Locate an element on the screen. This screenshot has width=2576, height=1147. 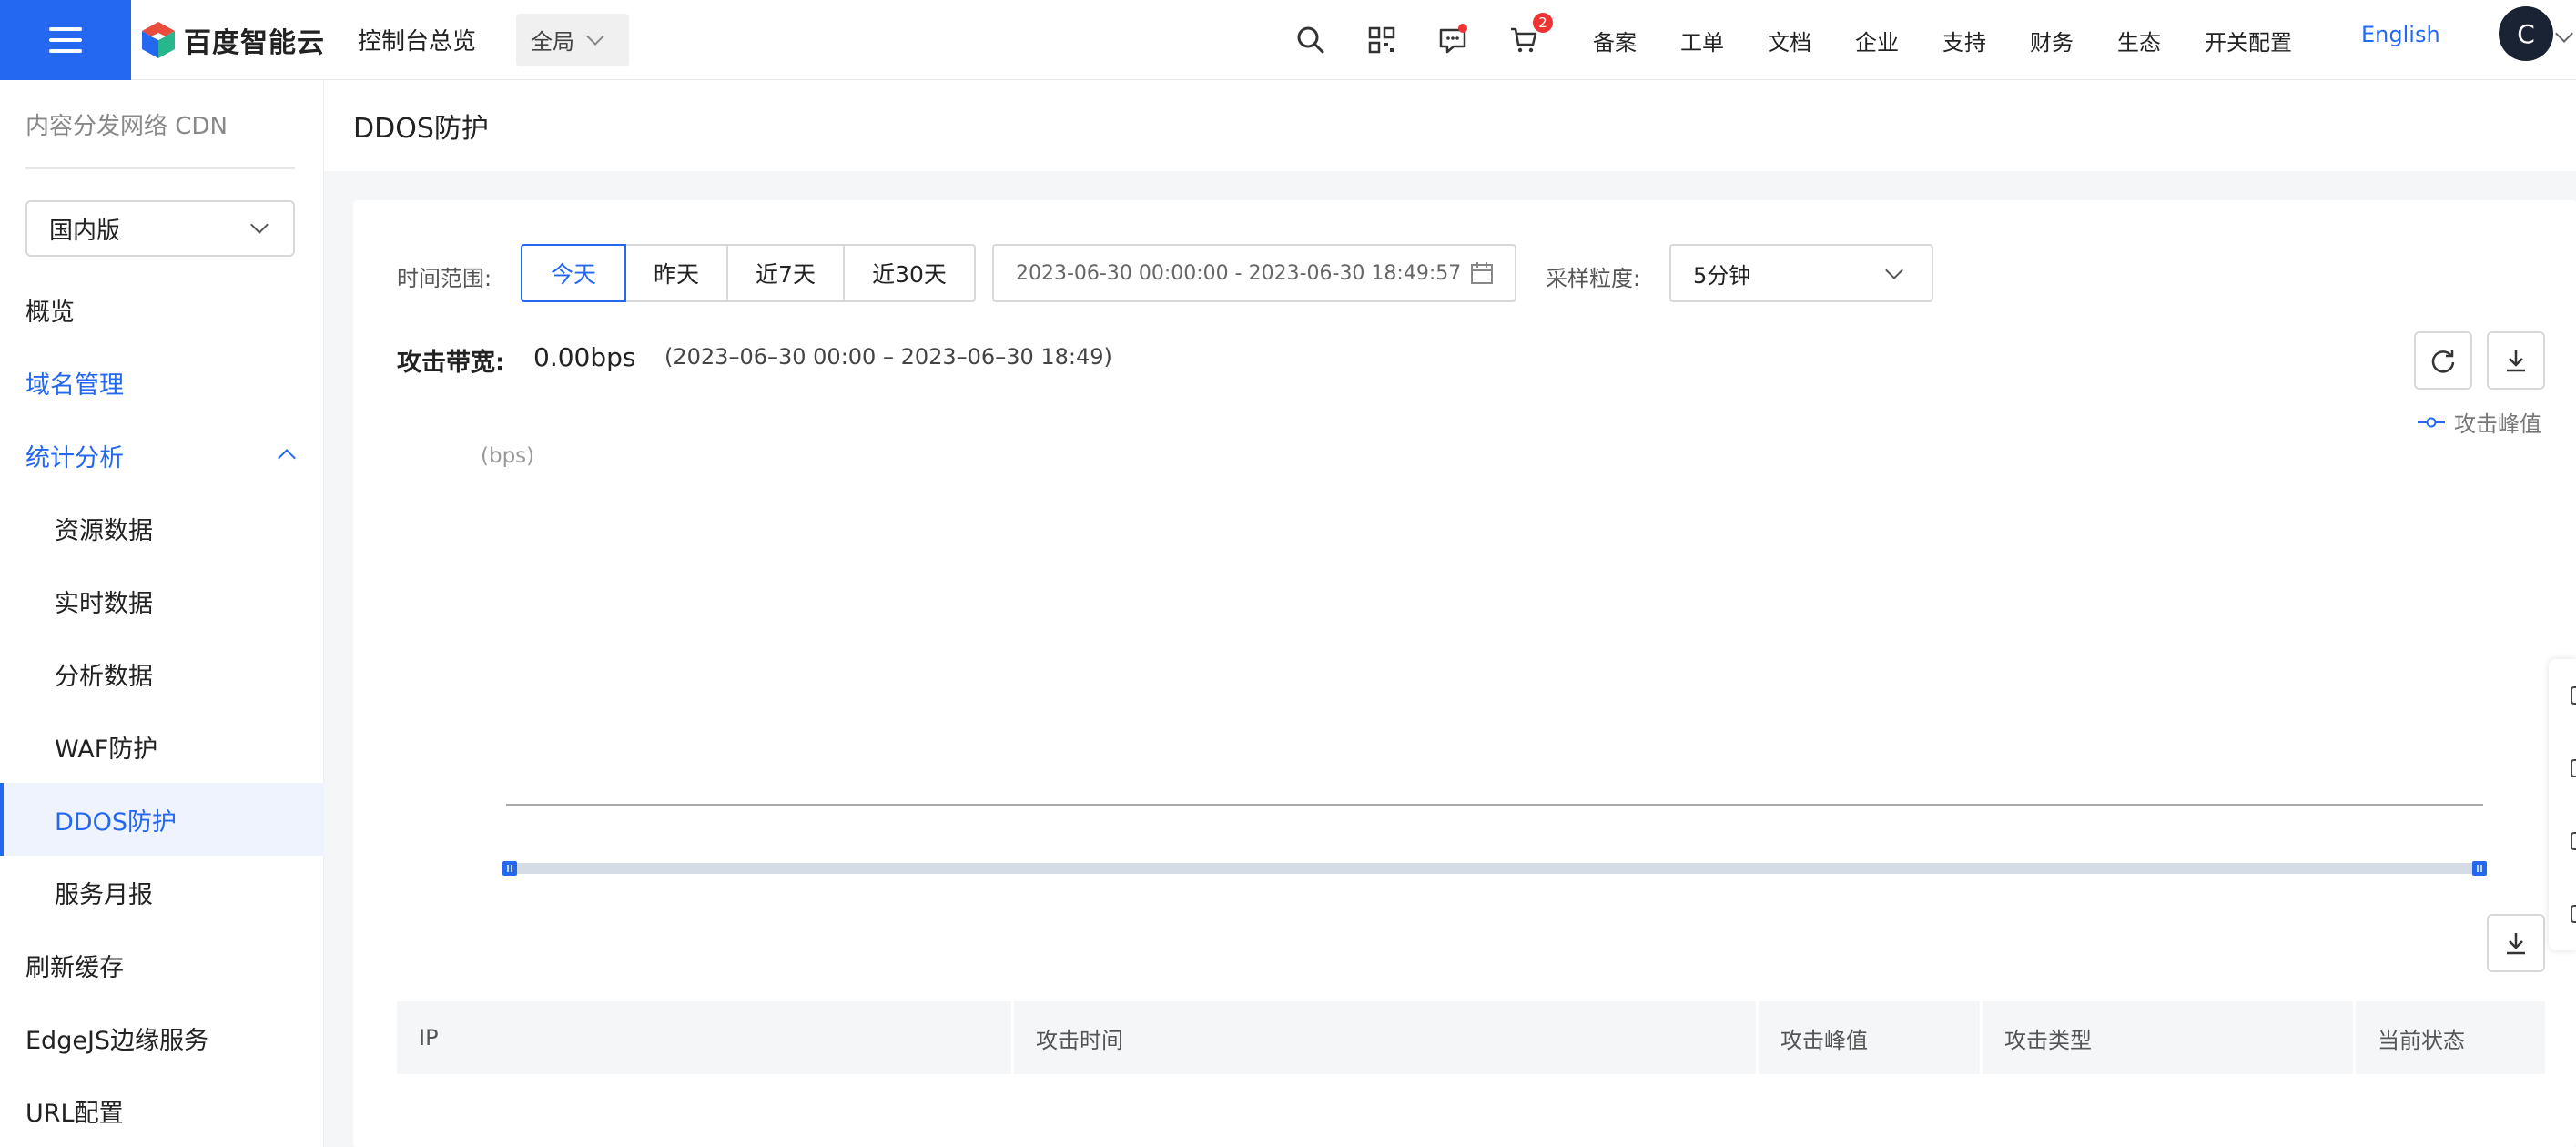
sidebar-item-label: 域名管理 is located at coordinates (74, 385).